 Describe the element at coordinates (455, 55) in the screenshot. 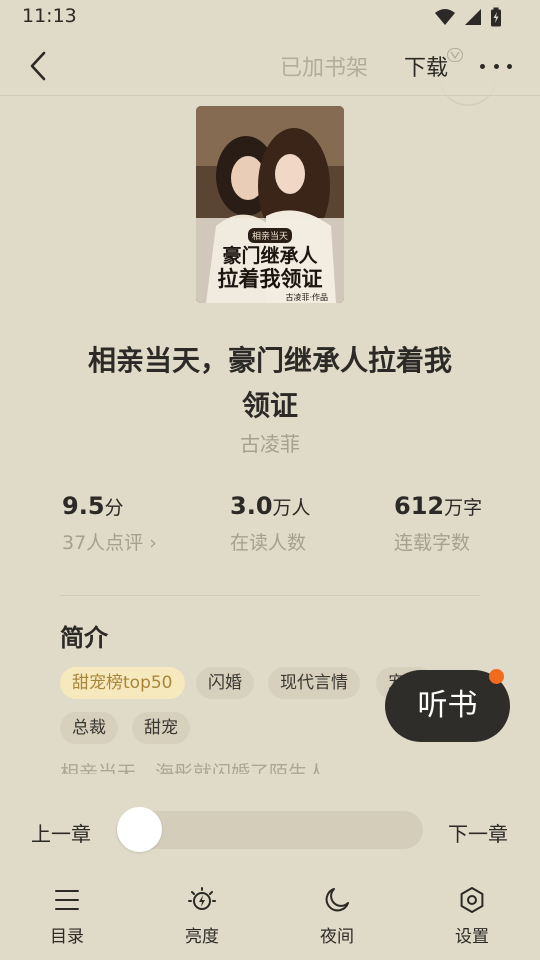

I see `vip-icon` at that location.